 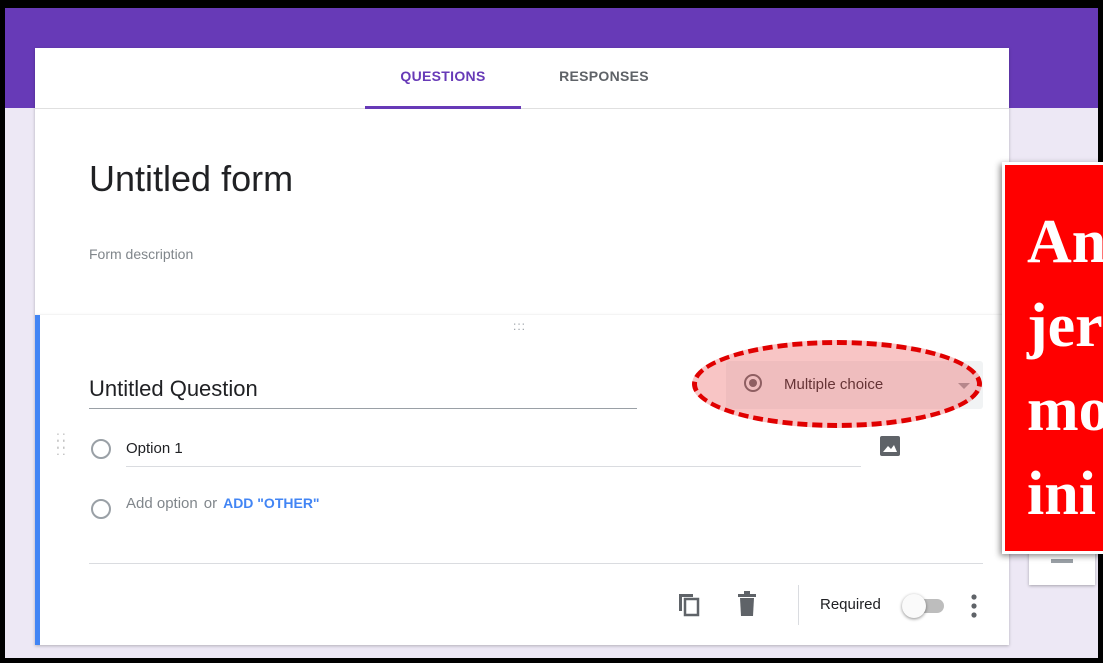 I want to click on option-drag-handle-icon: ::::::, so click(x=62, y=443).